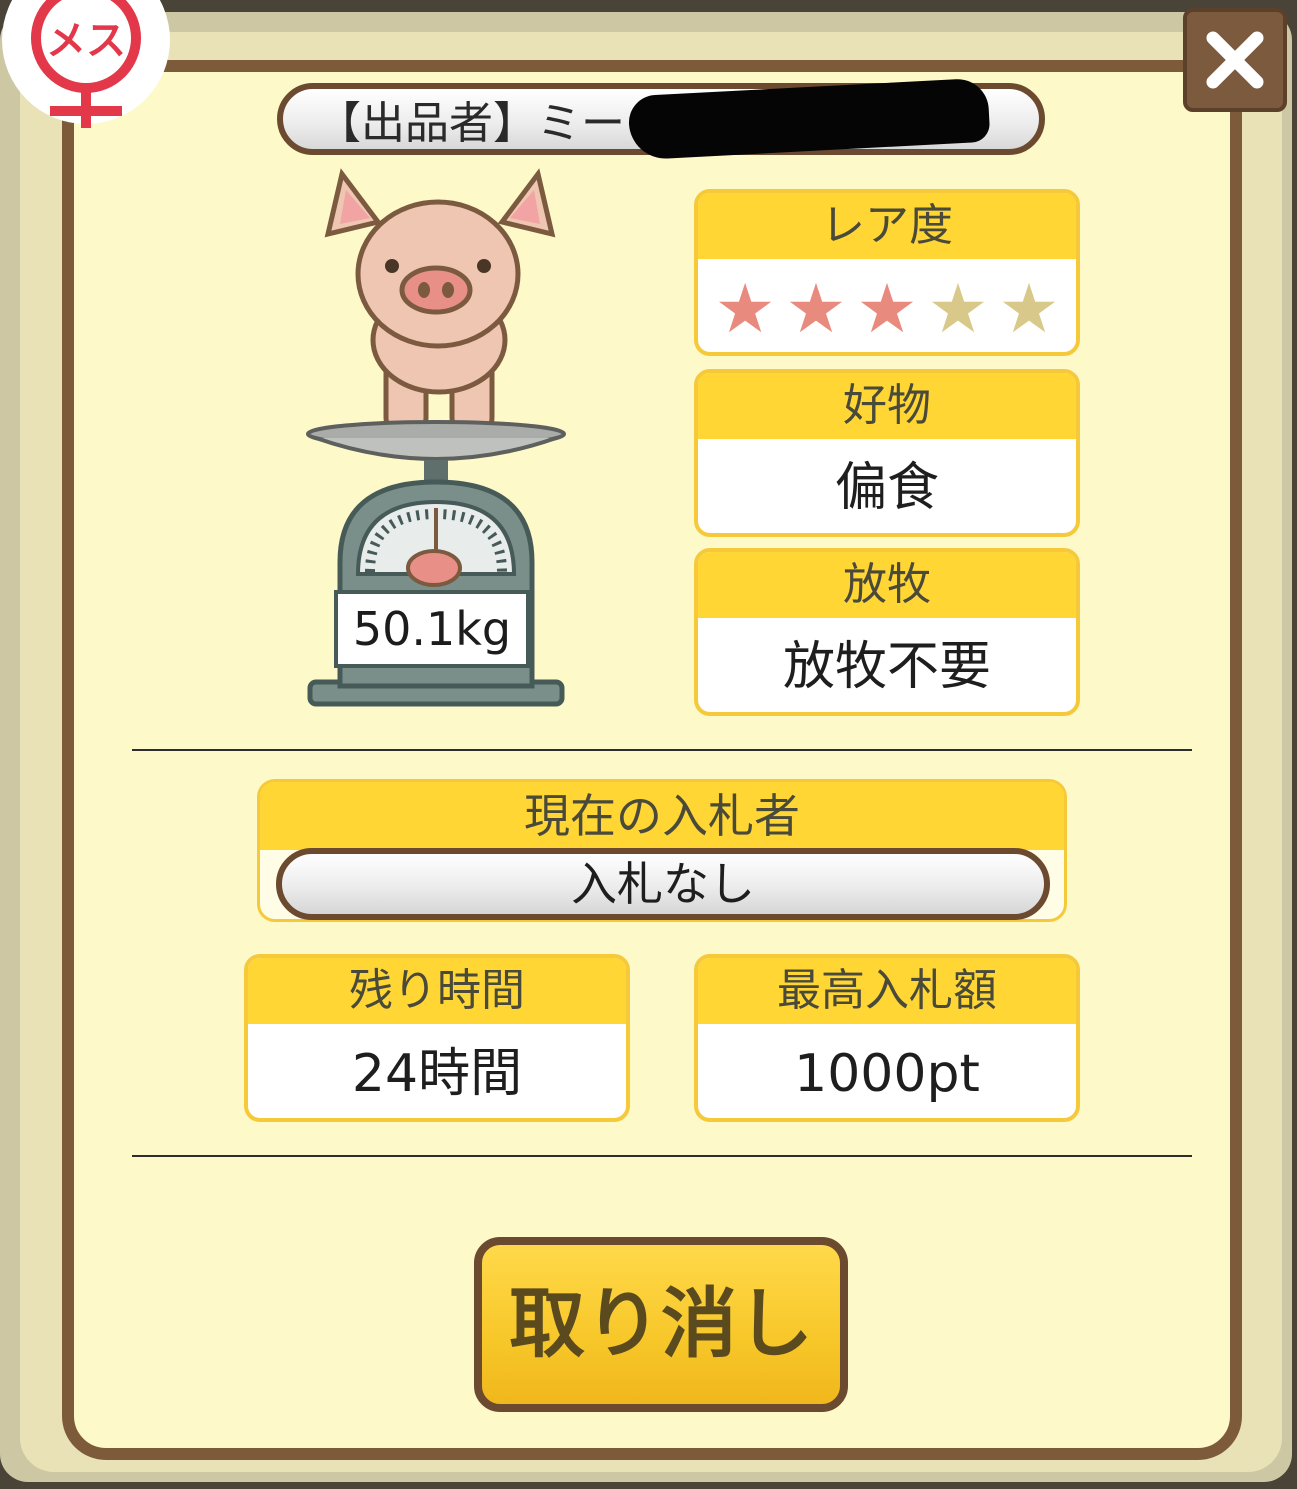 Image resolution: width=1297 pixels, height=1489 pixels. I want to click on favorite-food-box: 好物 偏食, so click(887, 453).